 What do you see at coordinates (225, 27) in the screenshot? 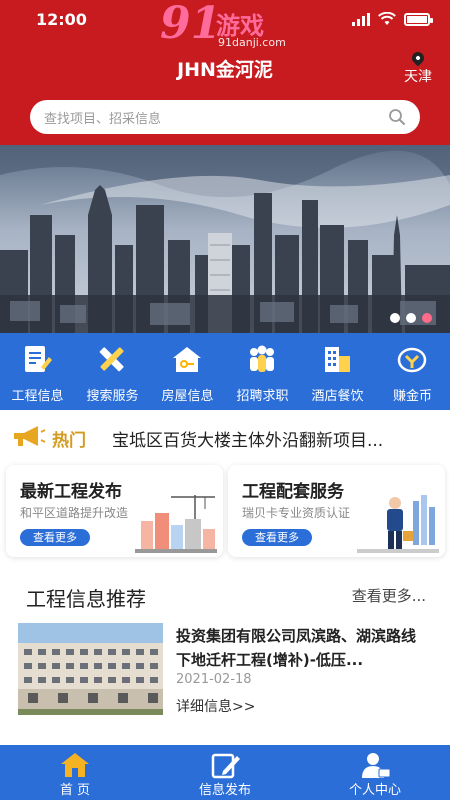
I see `watermark-logo: 91 游戏 91danji.com` at bounding box center [225, 27].